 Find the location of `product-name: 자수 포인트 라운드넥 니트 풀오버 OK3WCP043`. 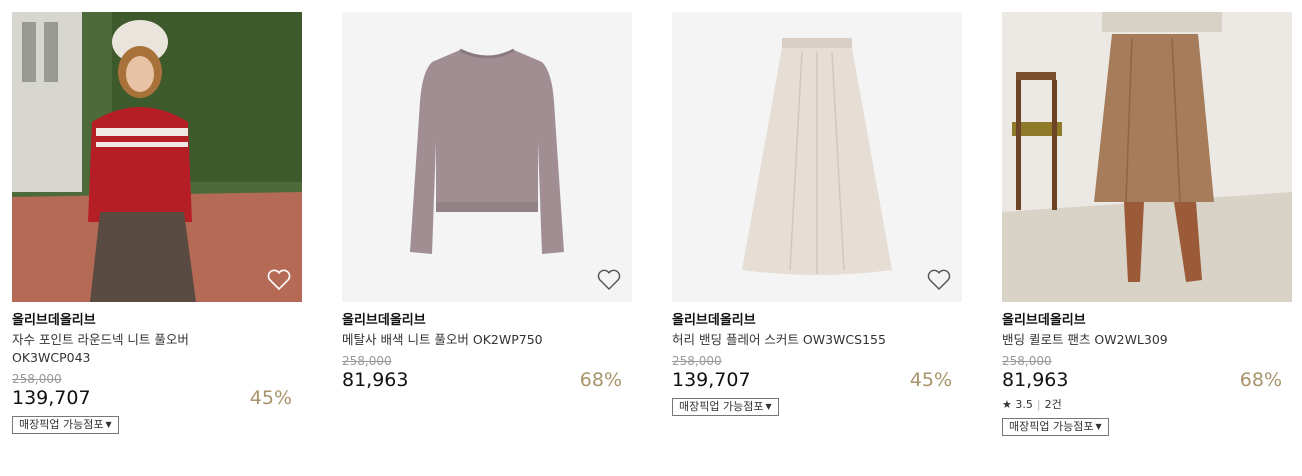

product-name: 자수 포인트 라운드넥 니트 풀오버 OK3WCP043 is located at coordinates (157, 349).